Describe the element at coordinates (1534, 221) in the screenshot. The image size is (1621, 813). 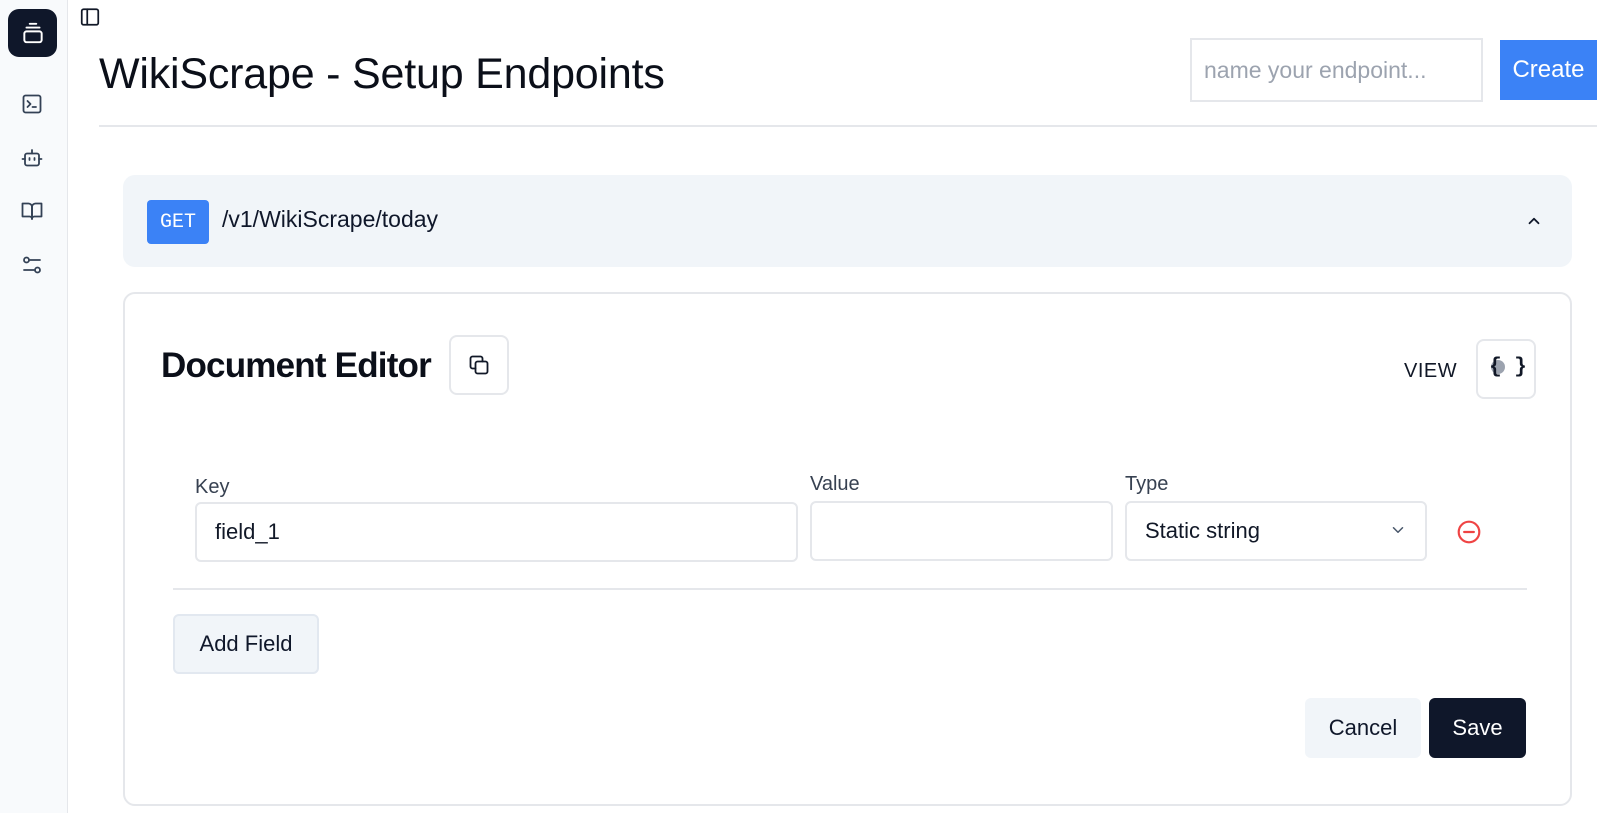
I see `chevron-up-icon` at that location.